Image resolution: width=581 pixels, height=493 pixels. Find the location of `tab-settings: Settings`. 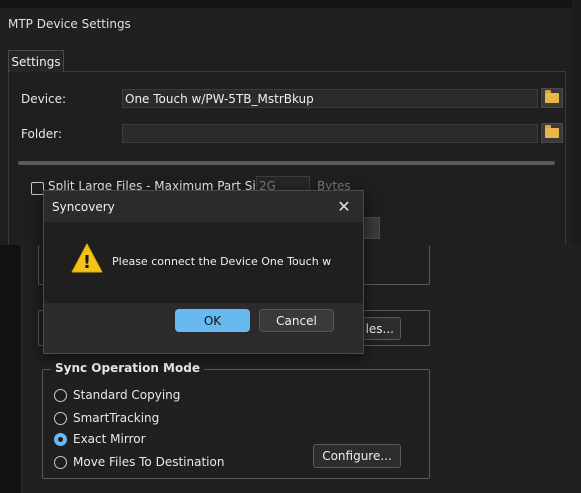

tab-settings: Settings is located at coordinates (36, 61).